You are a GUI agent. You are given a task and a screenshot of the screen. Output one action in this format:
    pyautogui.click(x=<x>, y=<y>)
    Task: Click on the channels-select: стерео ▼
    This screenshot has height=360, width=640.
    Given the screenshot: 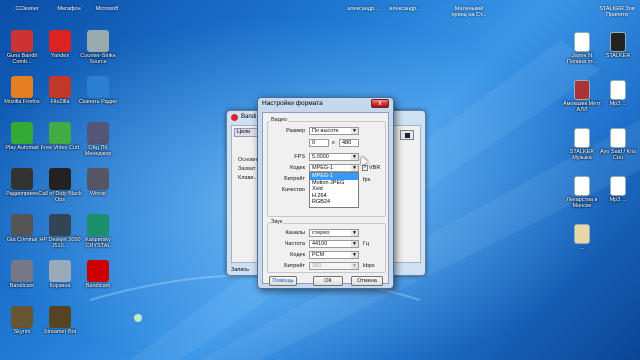 What is the action you would take?
    pyautogui.click(x=334, y=233)
    